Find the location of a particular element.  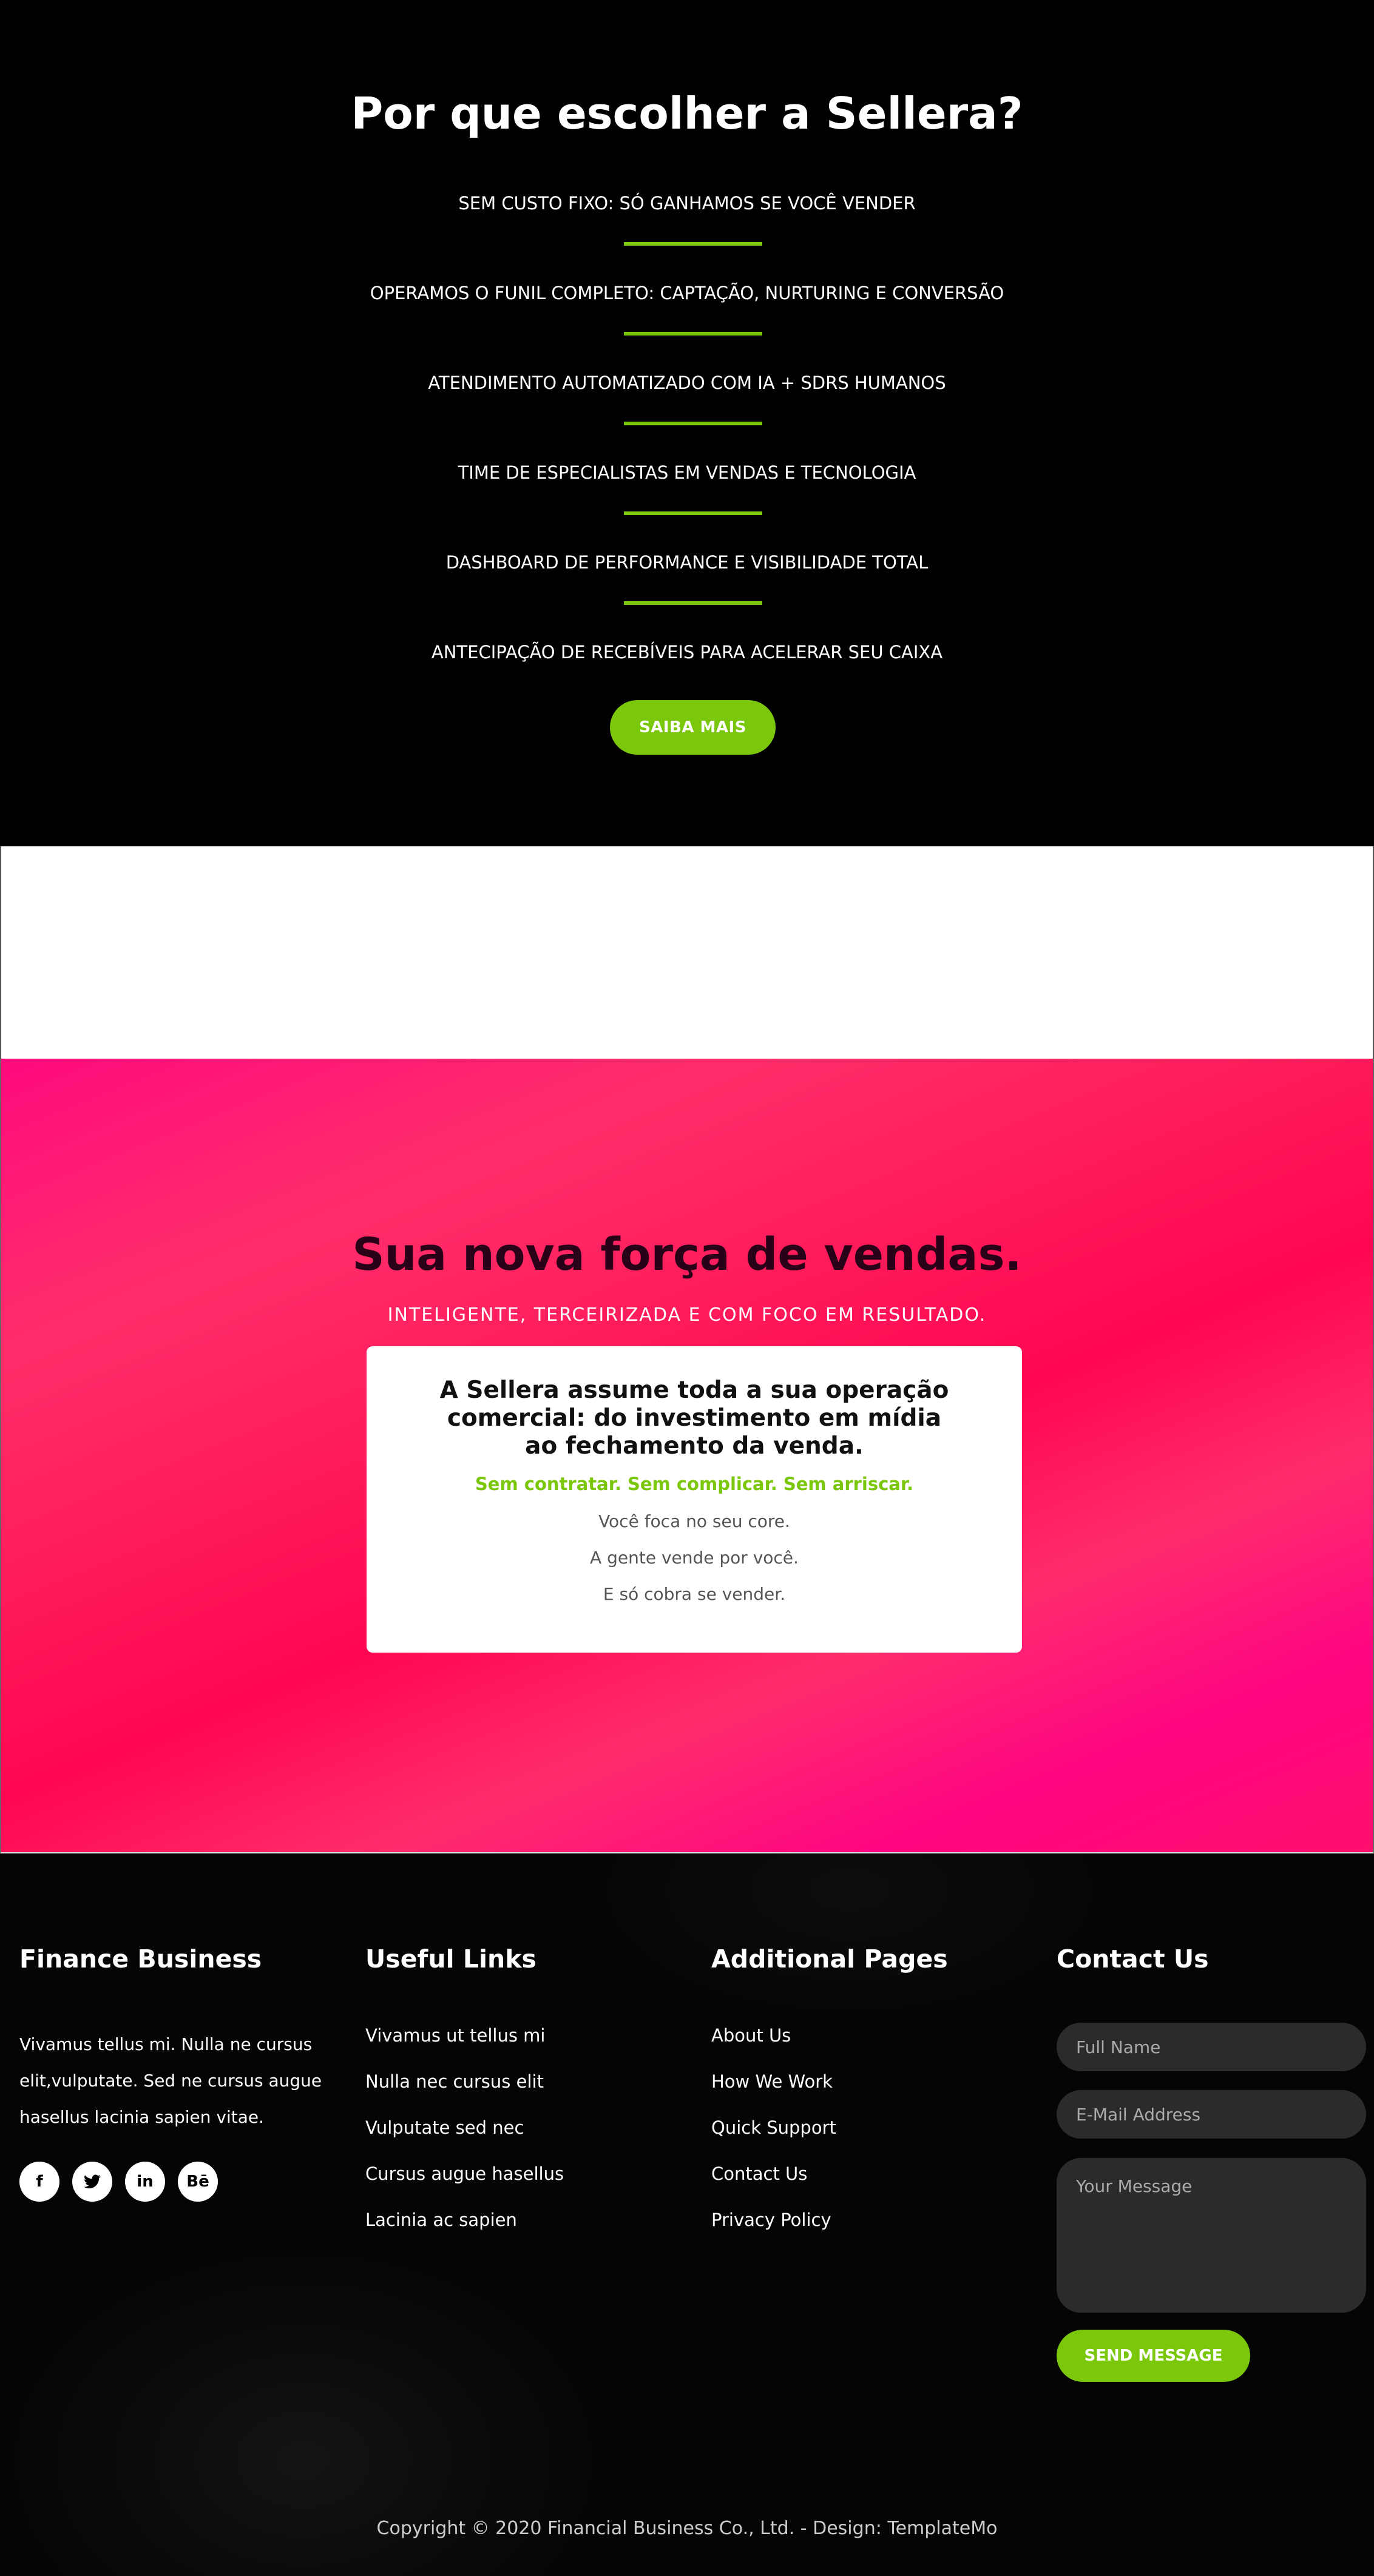

linkedin-icon: in is located at coordinates (145, 2182).